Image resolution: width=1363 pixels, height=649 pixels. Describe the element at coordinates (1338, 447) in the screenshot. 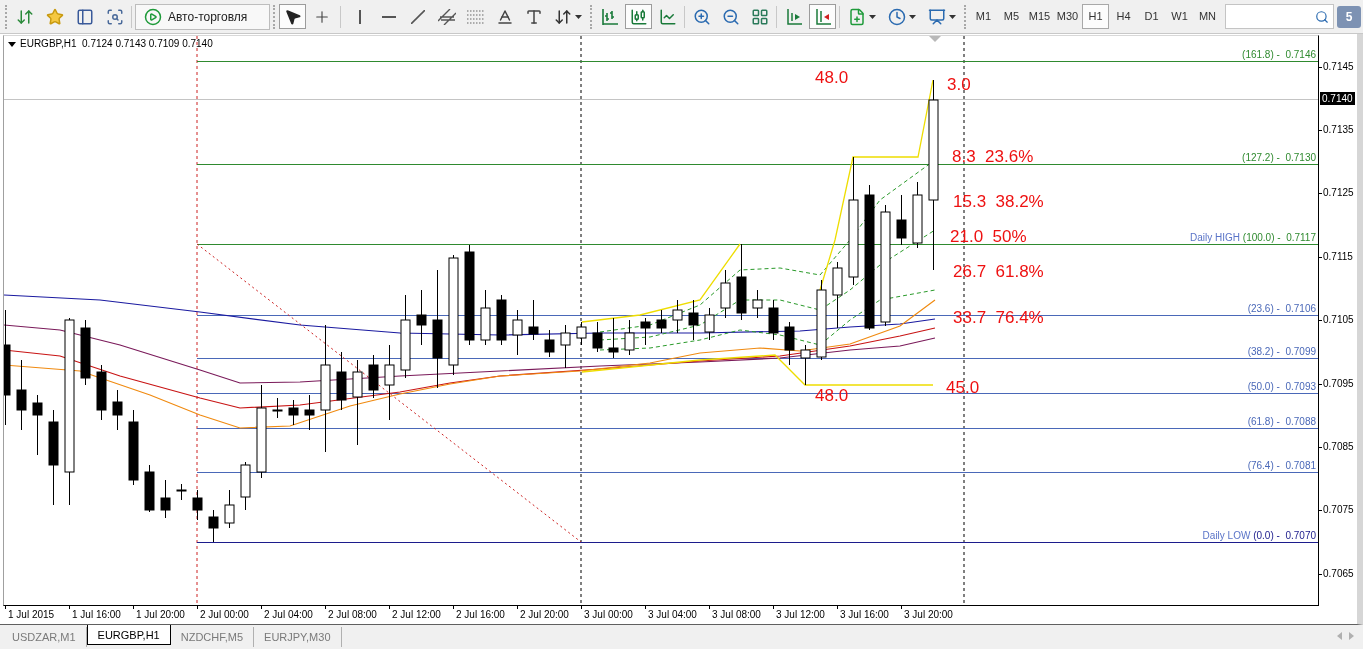

I see `price-tick-label: 0.7085` at that location.